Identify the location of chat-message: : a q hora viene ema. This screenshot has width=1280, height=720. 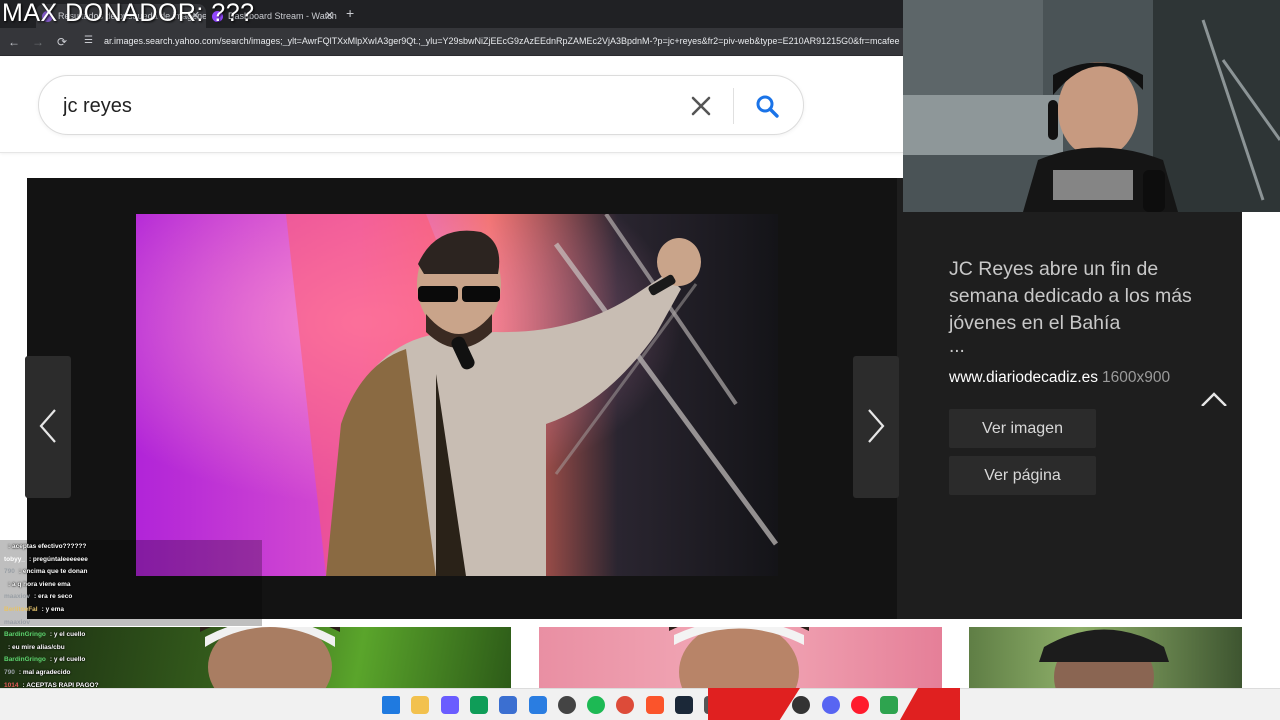
(36, 585).